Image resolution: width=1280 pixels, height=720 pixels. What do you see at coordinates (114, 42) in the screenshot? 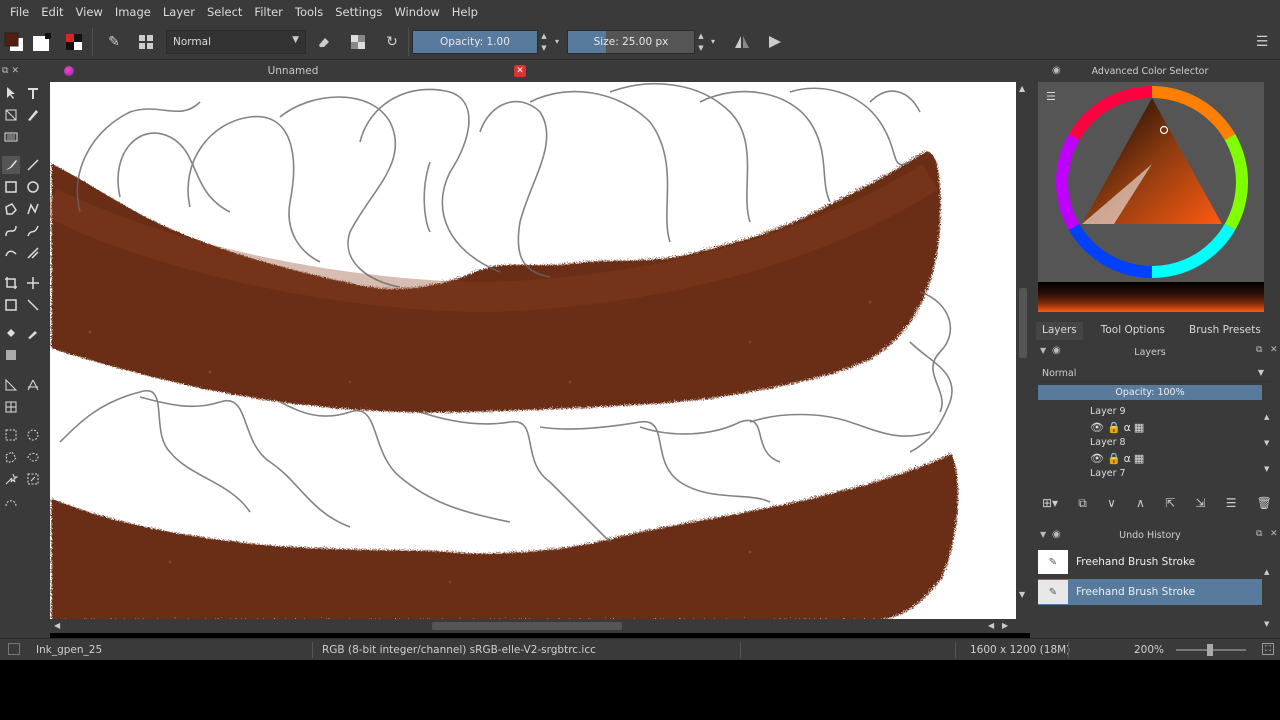
I see `brush-preset-icon: ✎` at bounding box center [114, 42].